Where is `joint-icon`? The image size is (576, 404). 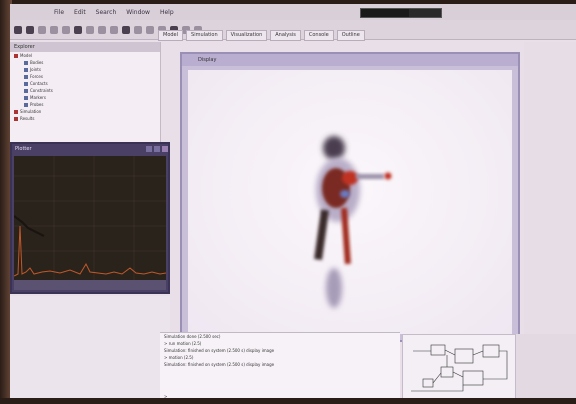
joint-icon is located at coordinates (26, 69).